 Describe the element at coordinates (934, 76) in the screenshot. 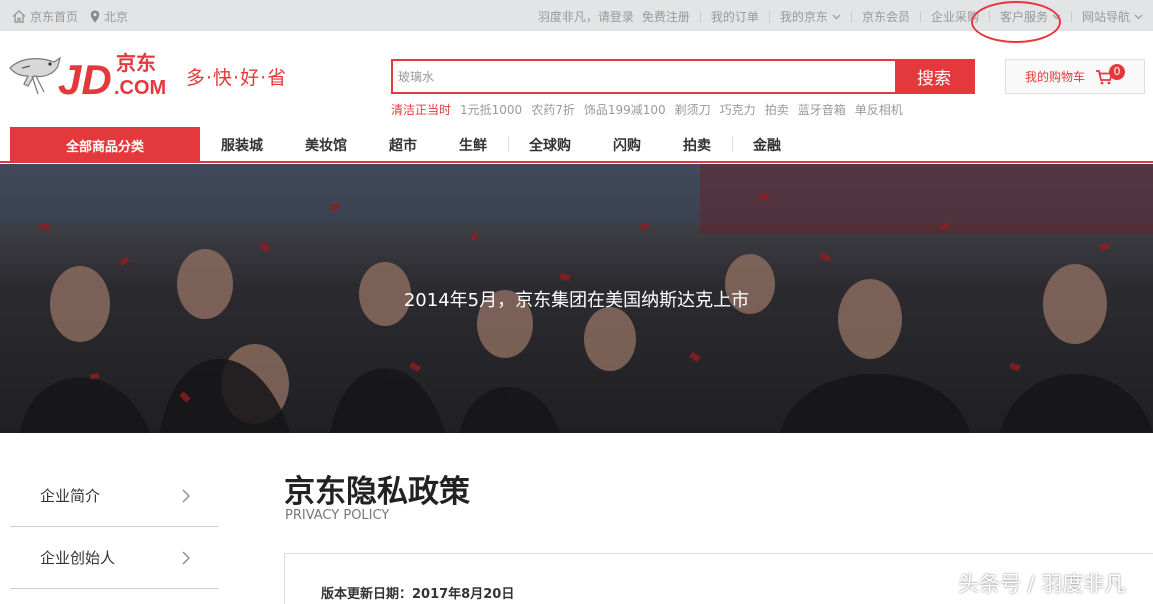

I see `search-button: 搜索` at that location.